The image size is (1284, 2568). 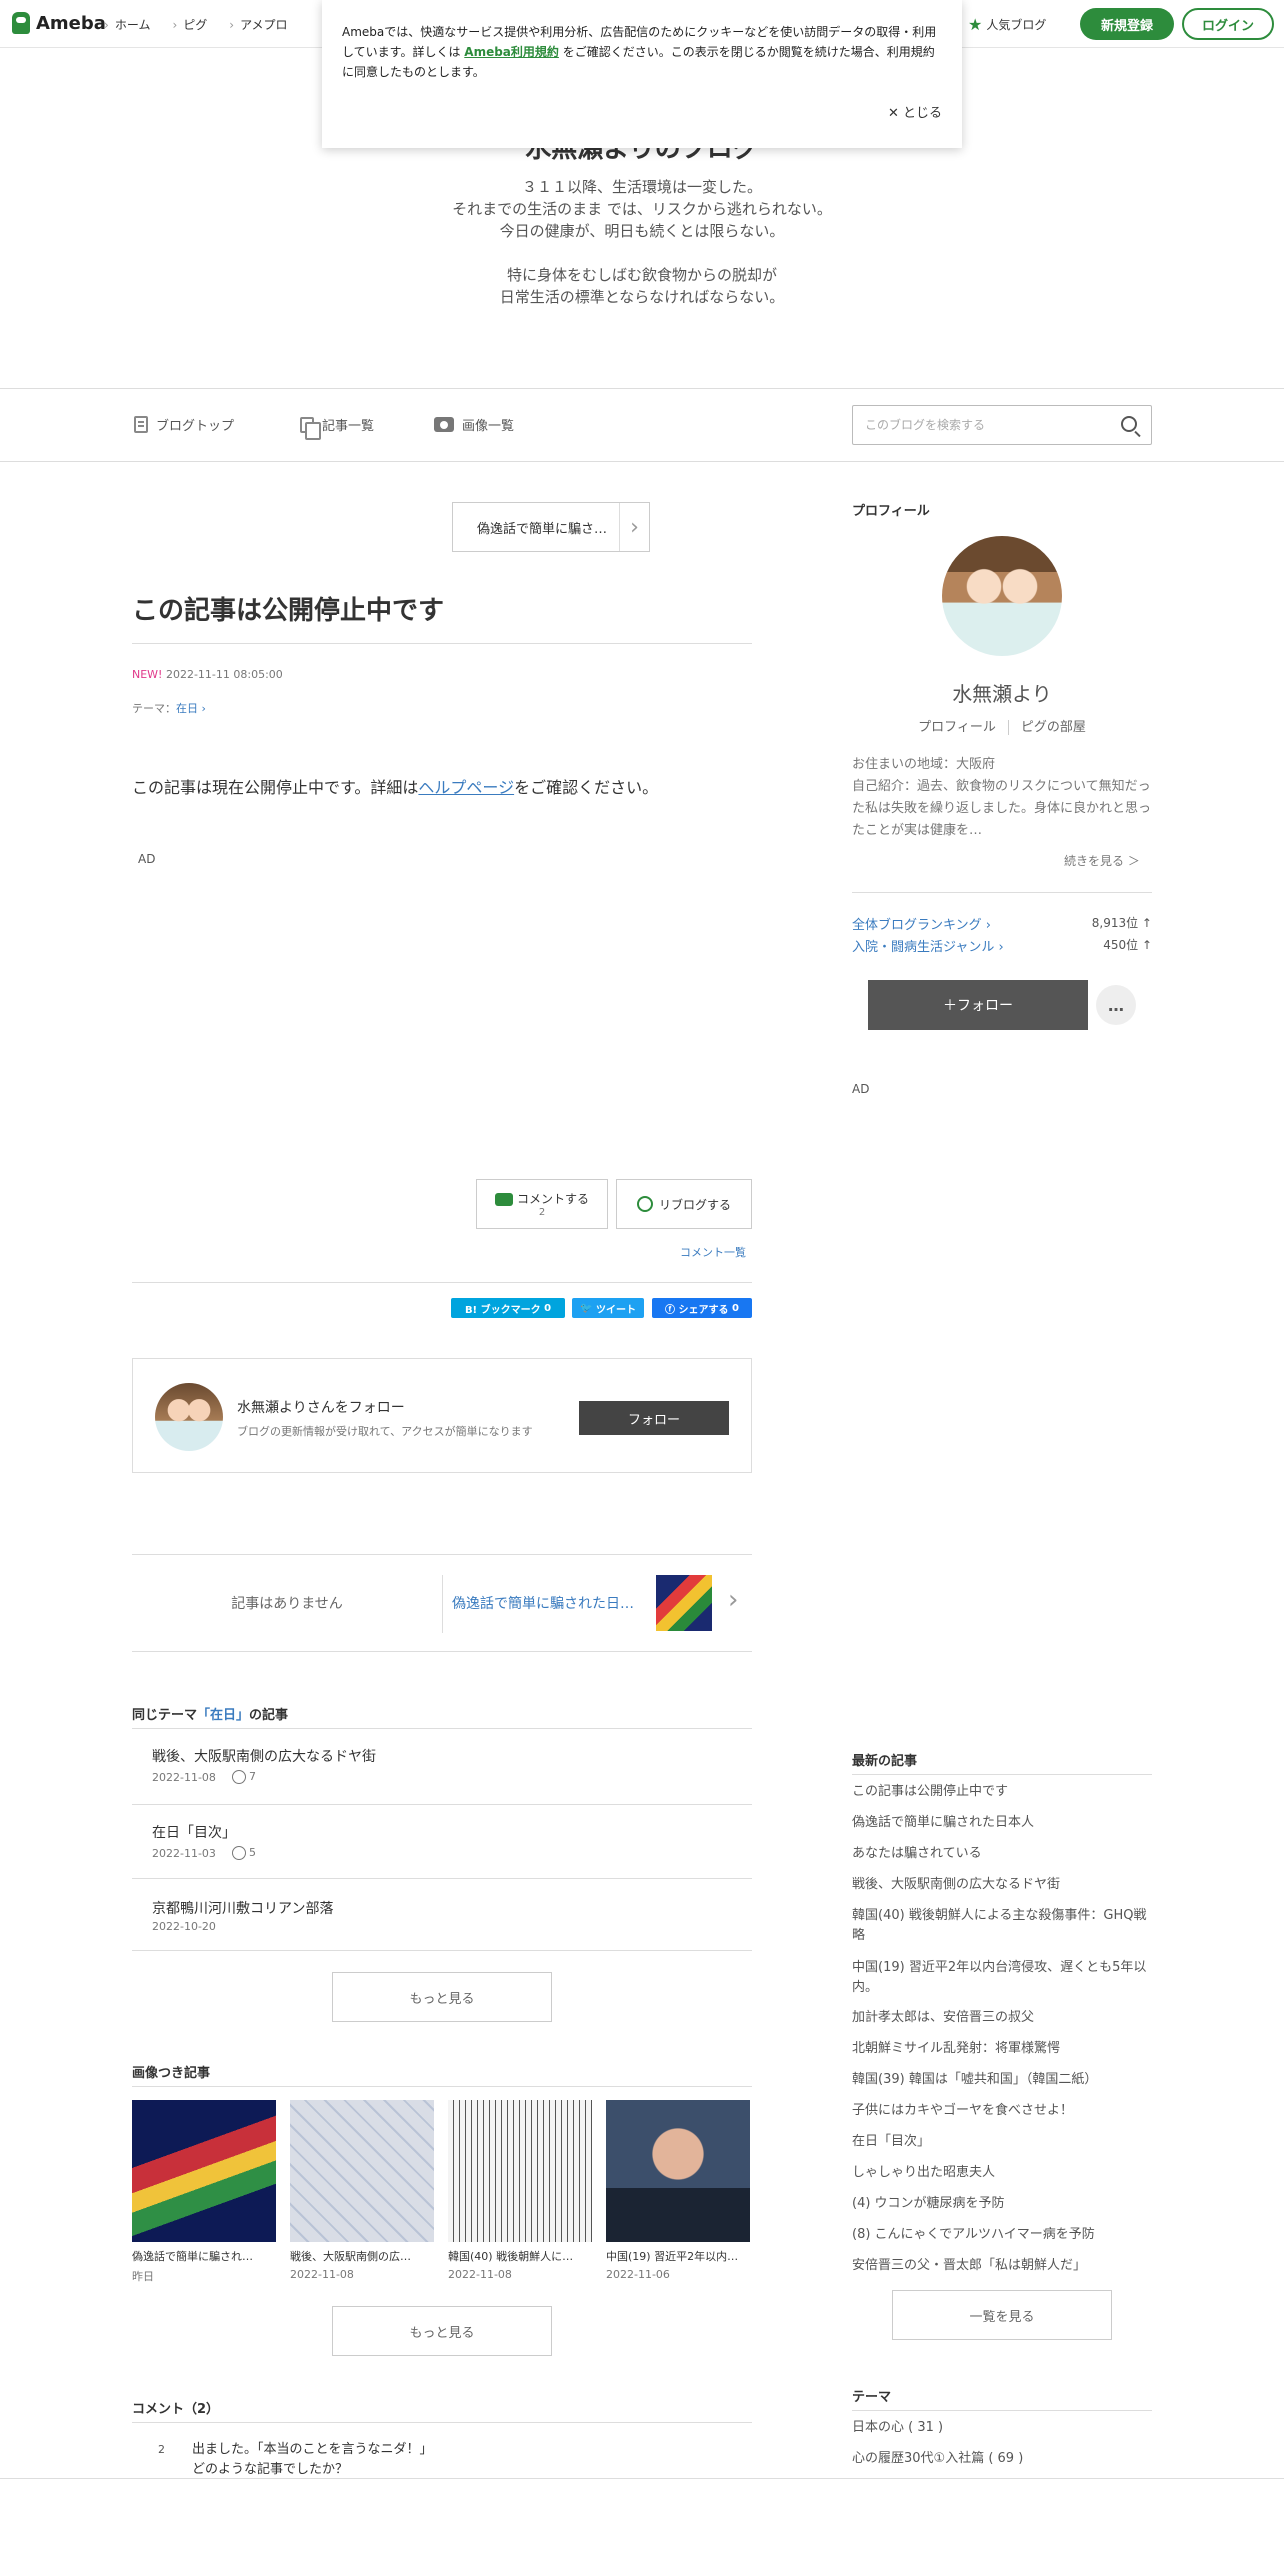 I want to click on recent-article-link: 在日「目次」, so click(x=1002, y=2142).